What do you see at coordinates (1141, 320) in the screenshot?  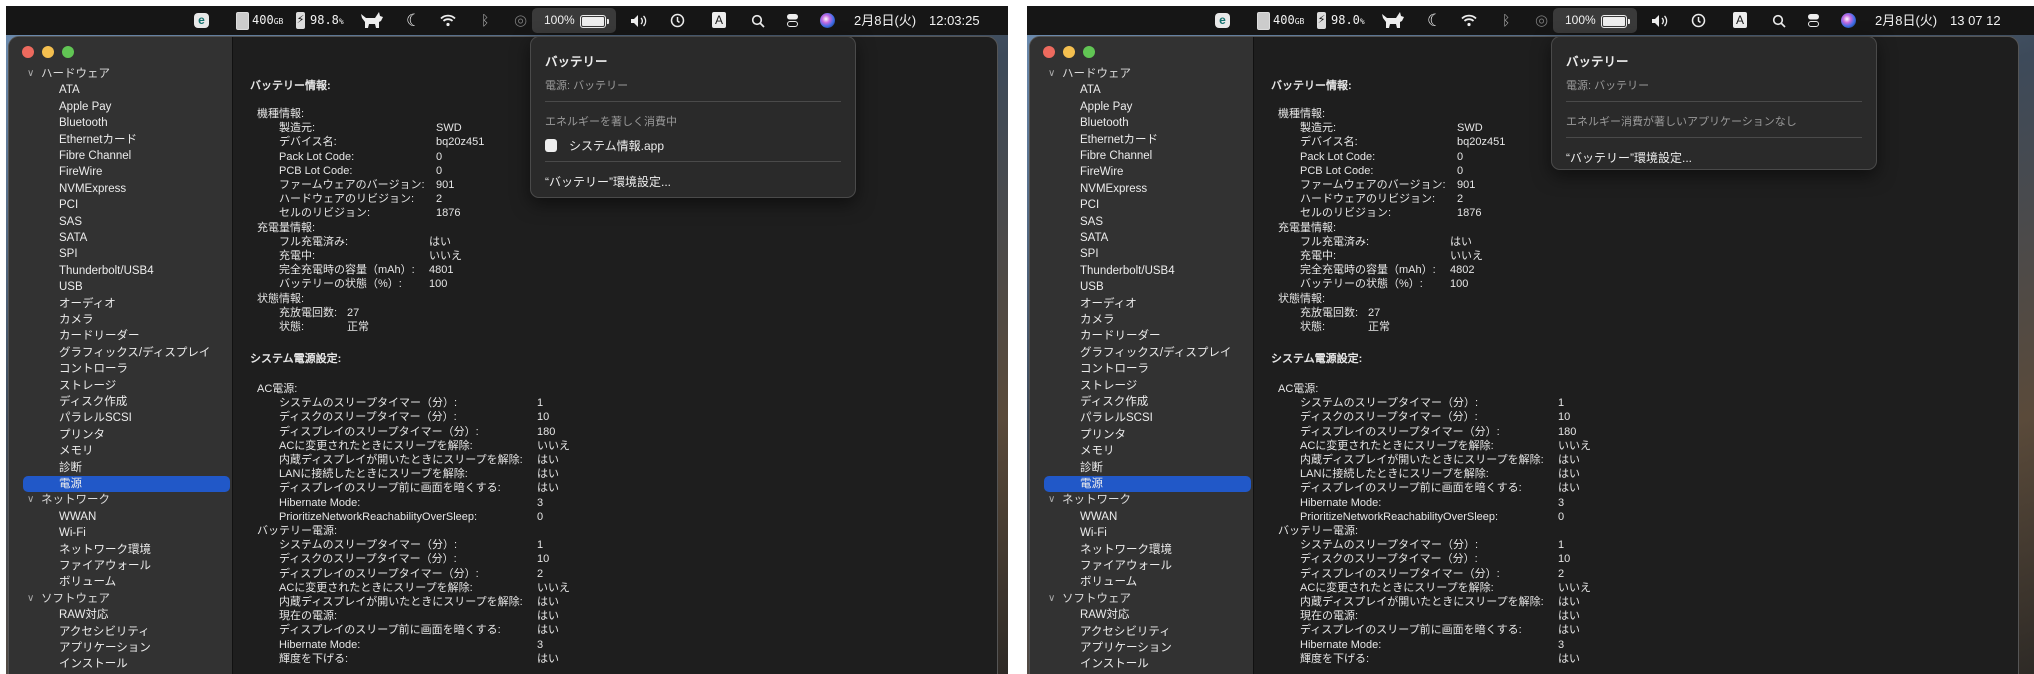 I see `sidebar-item: カメラ` at bounding box center [1141, 320].